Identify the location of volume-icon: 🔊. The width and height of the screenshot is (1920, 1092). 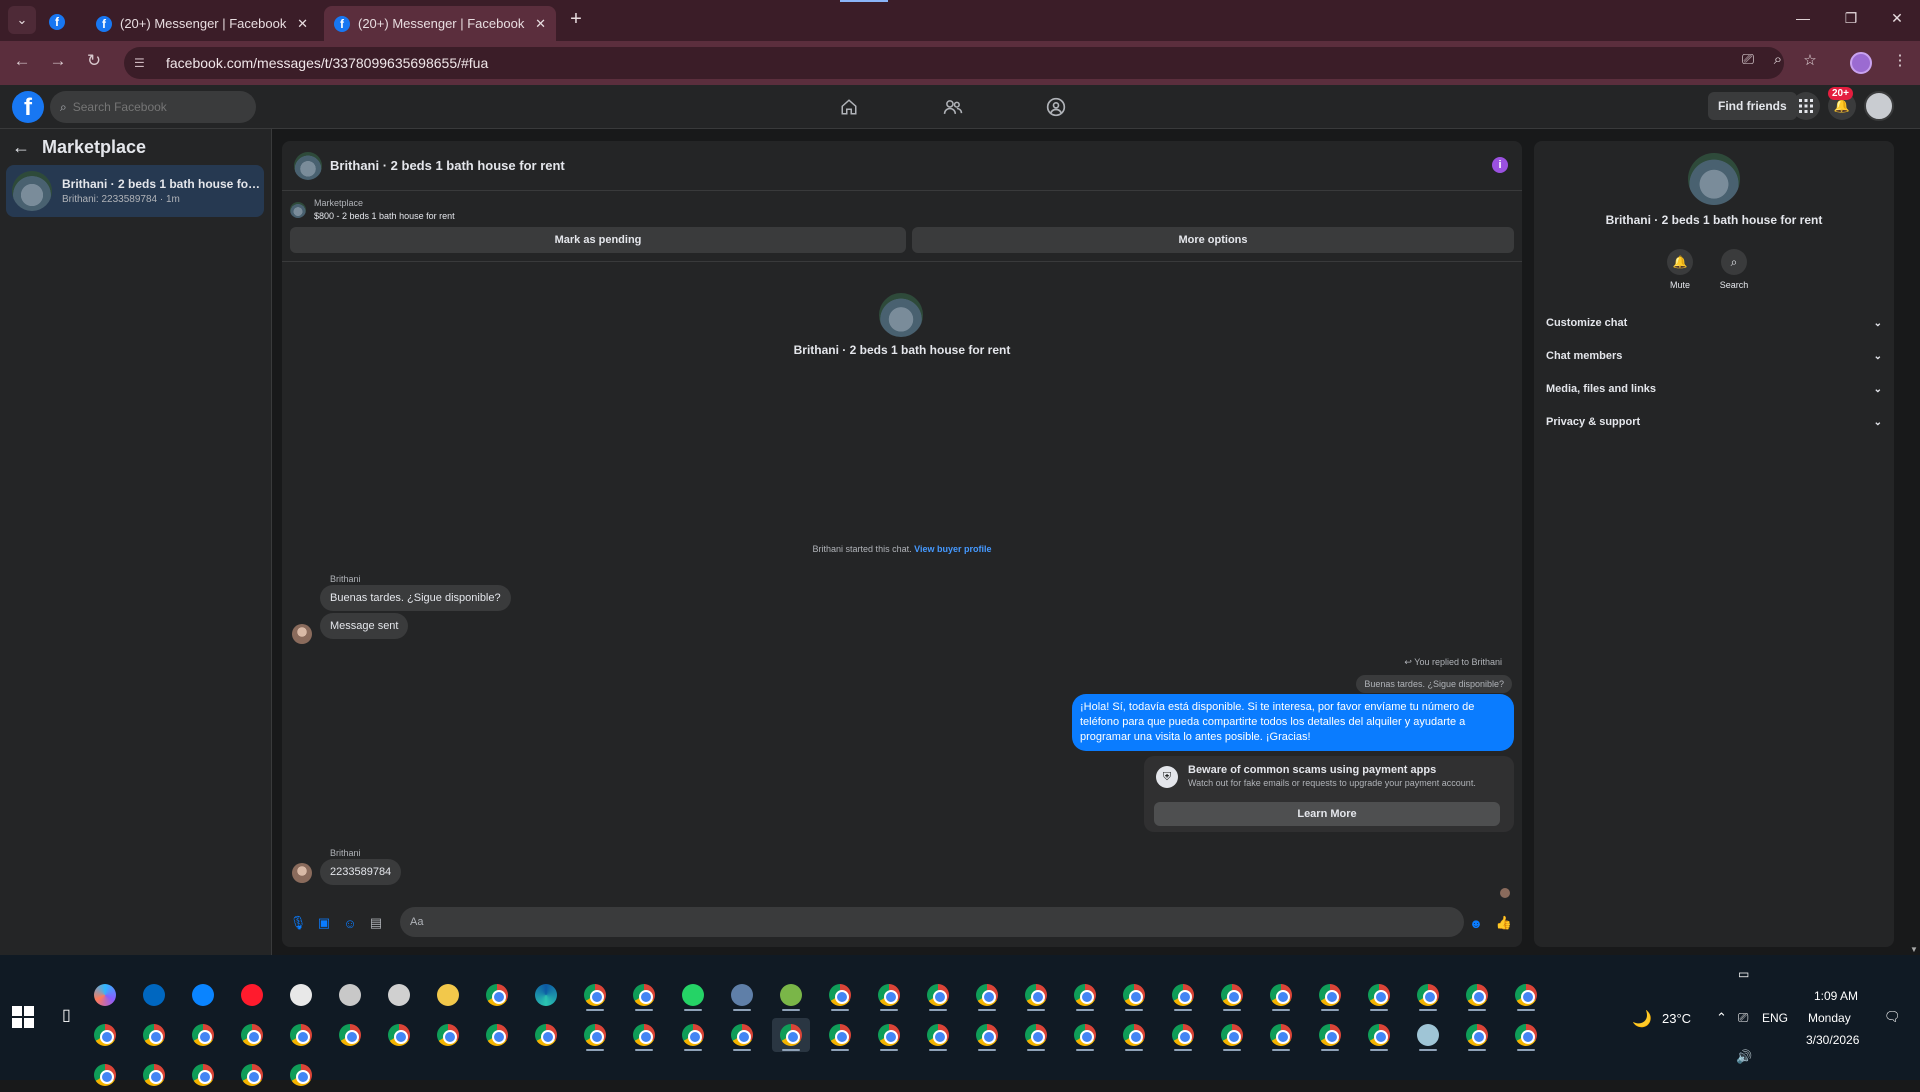
(1744, 1057).